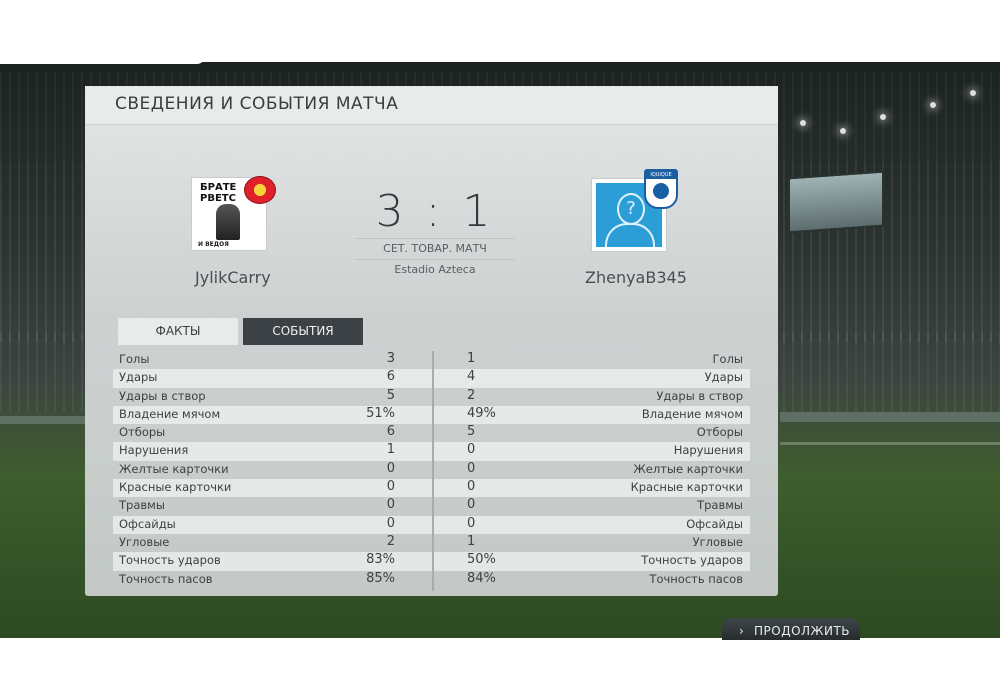 This screenshot has height=700, width=1000. What do you see at coordinates (435, 269) in the screenshot?
I see `stadium-name: Estadio Azteca` at bounding box center [435, 269].